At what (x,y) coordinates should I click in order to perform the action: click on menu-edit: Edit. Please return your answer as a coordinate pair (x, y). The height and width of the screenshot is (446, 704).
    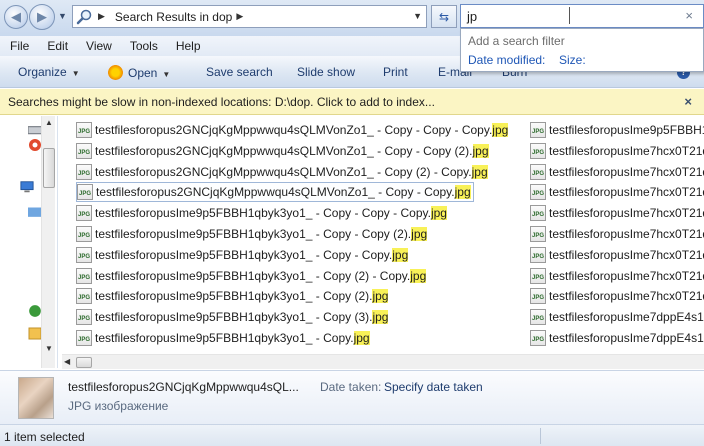
    Looking at the image, I should click on (56, 46).